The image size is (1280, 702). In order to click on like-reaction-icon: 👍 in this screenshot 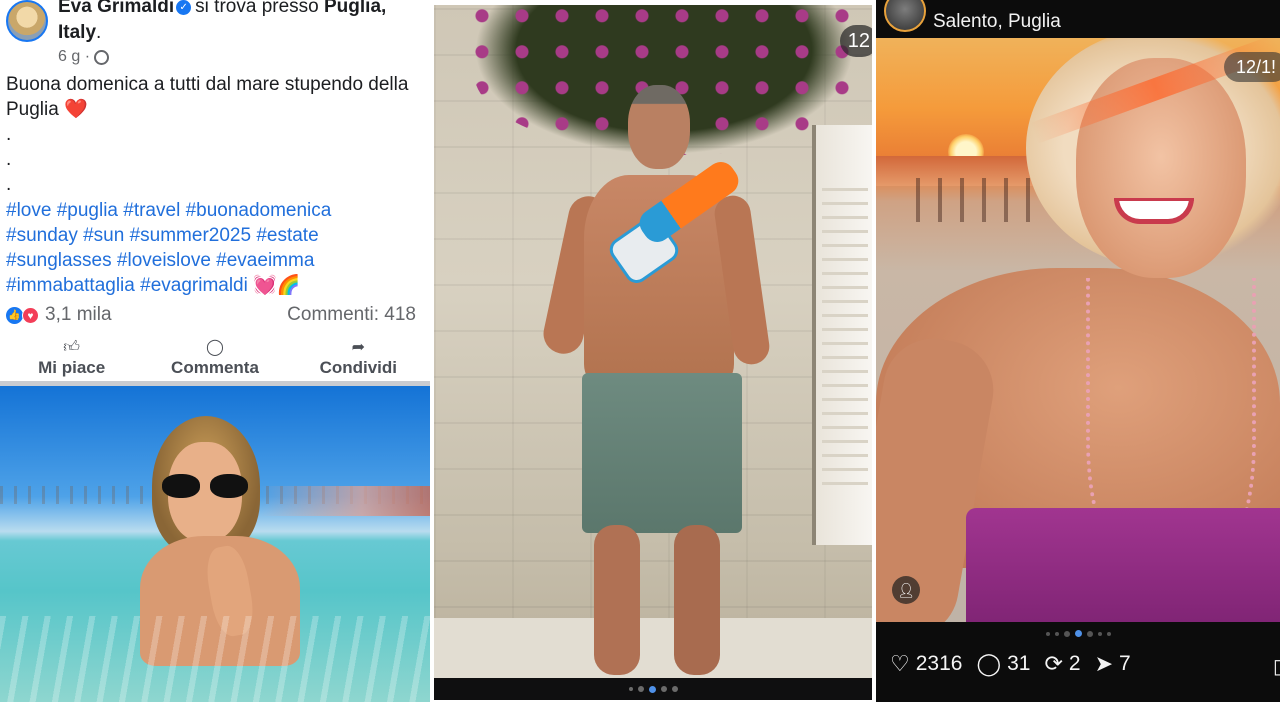, I will do `click(14, 315)`.